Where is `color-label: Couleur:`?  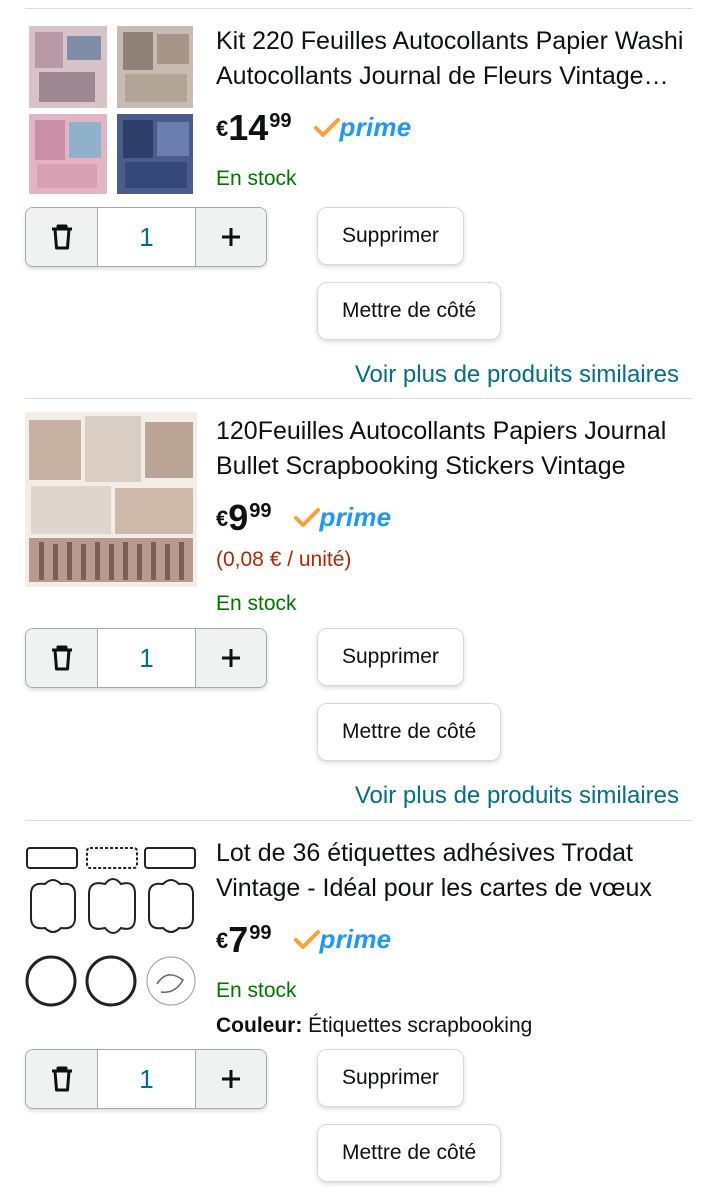 color-label: Couleur: is located at coordinates (259, 1025).